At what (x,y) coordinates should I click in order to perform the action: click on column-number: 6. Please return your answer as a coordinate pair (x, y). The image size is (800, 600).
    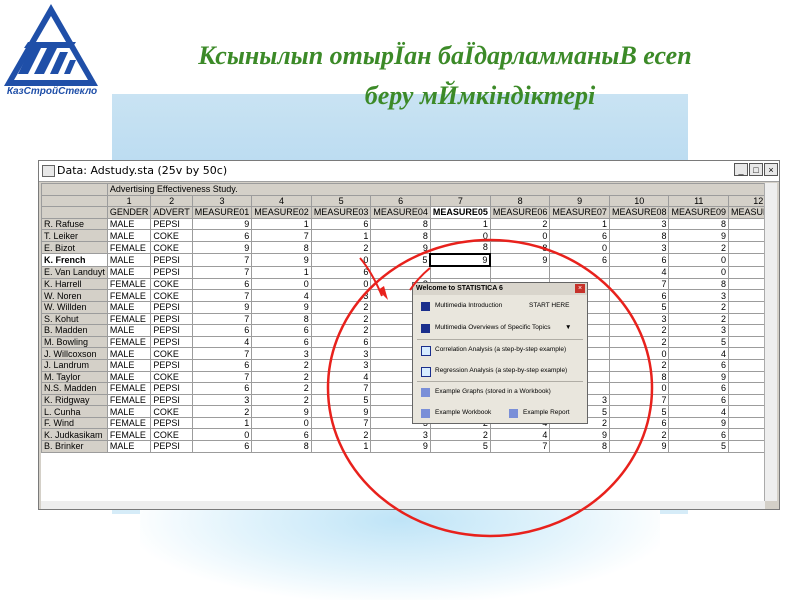
    Looking at the image, I should click on (400, 201).